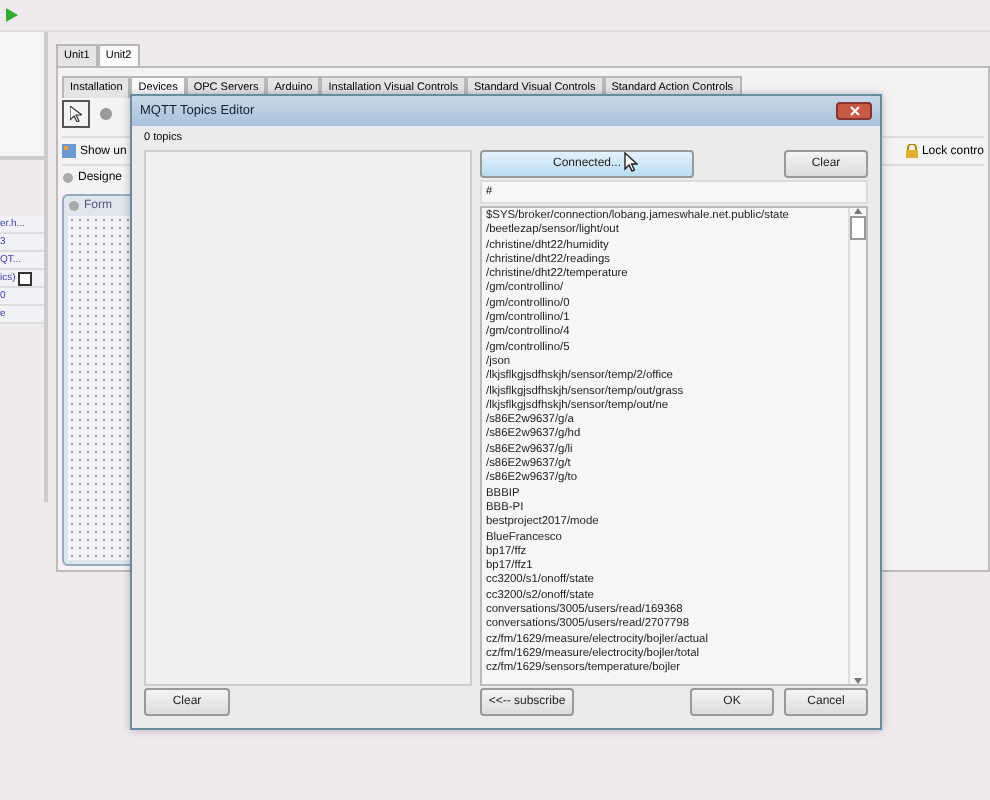 This screenshot has height=800, width=990. I want to click on scroll-down-arrow-icon, so click(858, 681).